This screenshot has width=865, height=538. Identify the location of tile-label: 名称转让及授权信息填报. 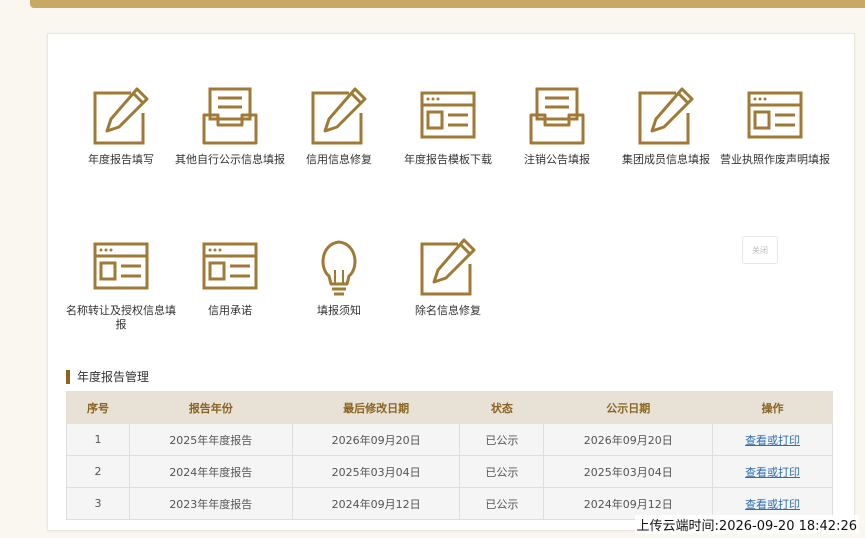
(121, 317).